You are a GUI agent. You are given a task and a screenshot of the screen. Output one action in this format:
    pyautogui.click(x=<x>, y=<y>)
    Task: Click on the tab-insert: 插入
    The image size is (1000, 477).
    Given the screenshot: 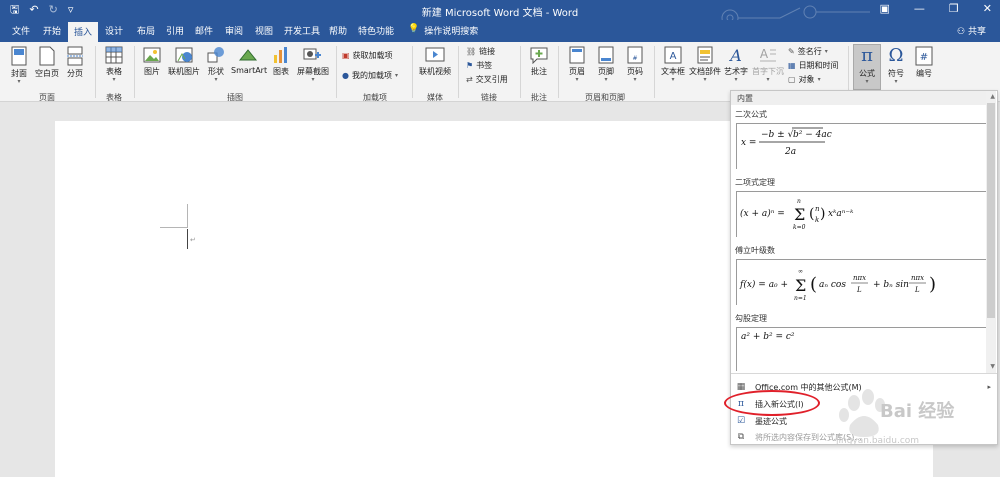 What is the action you would take?
    pyautogui.click(x=83, y=32)
    